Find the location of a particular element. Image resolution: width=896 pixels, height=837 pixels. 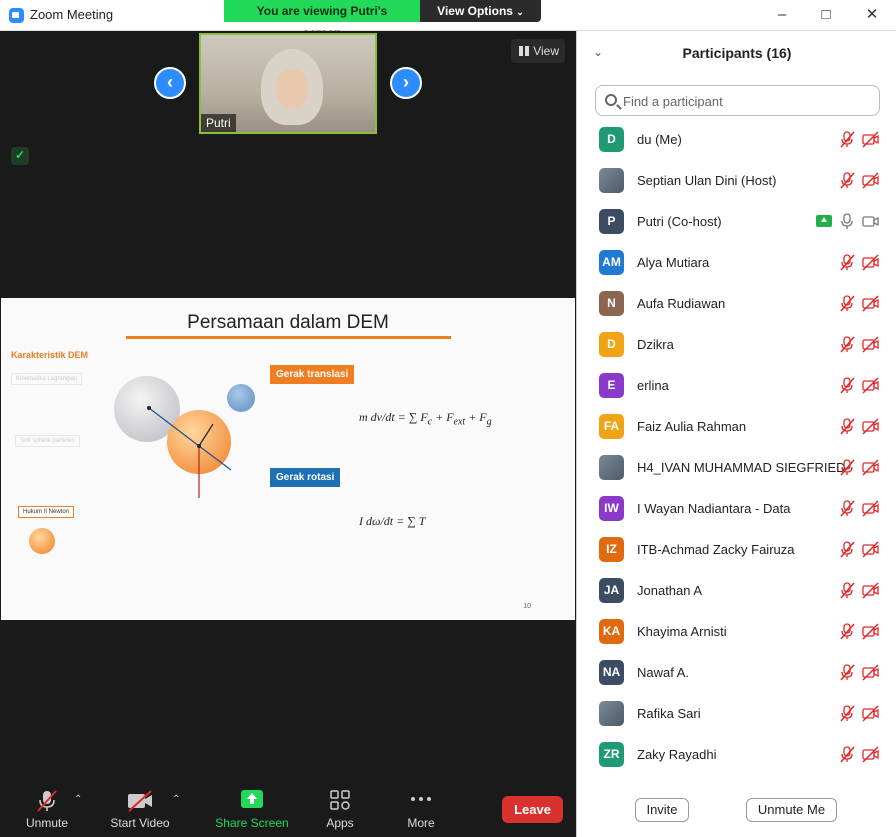

participant-name: Nawaf A. is located at coordinates (663, 672).